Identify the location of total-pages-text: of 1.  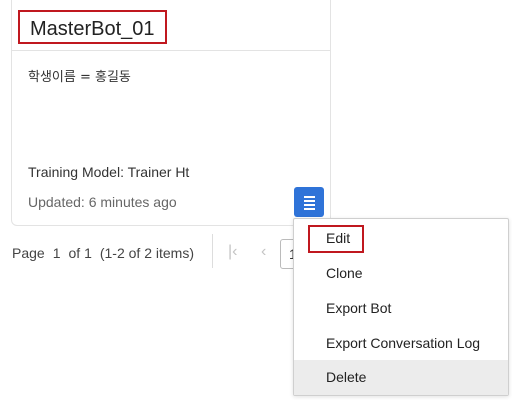
(80, 253).